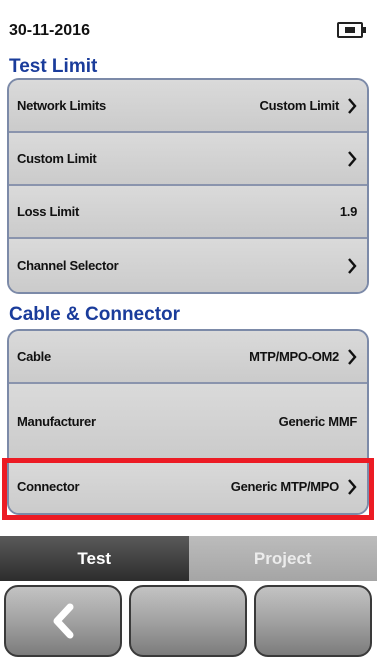 This screenshot has height=660, width=377. I want to click on row-network-limits: Network Limits Custom Limit, so click(188, 106).